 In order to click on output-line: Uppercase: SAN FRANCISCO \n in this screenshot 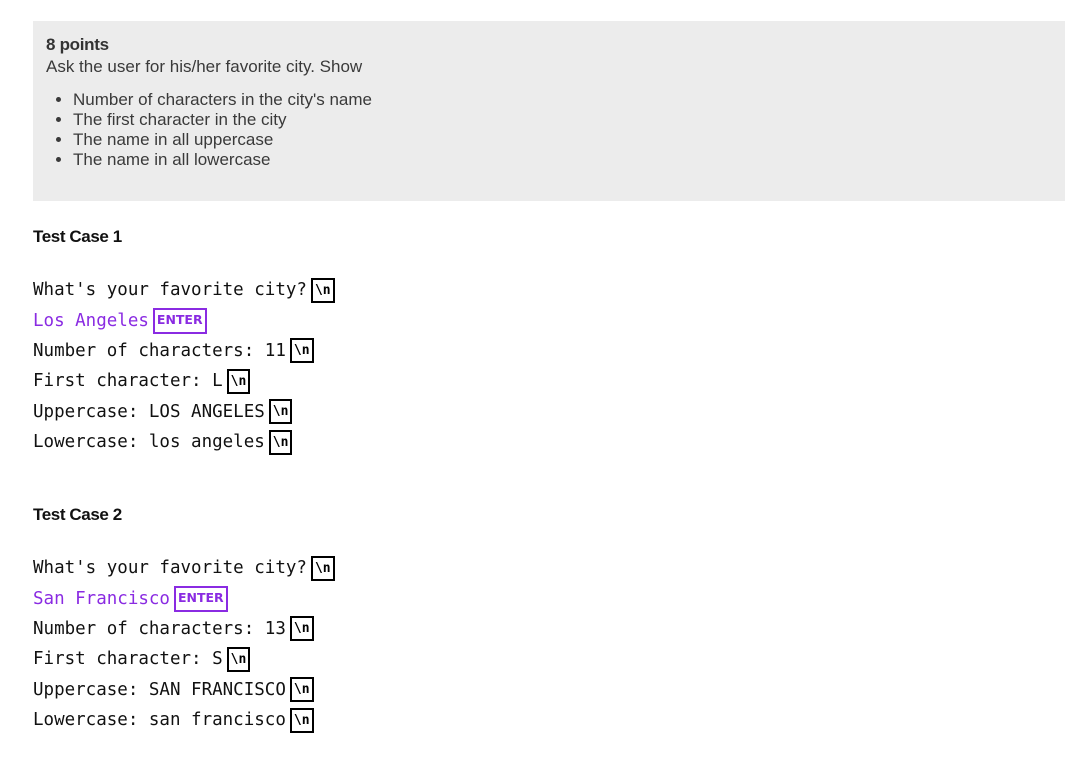, I will do `click(184, 690)`.